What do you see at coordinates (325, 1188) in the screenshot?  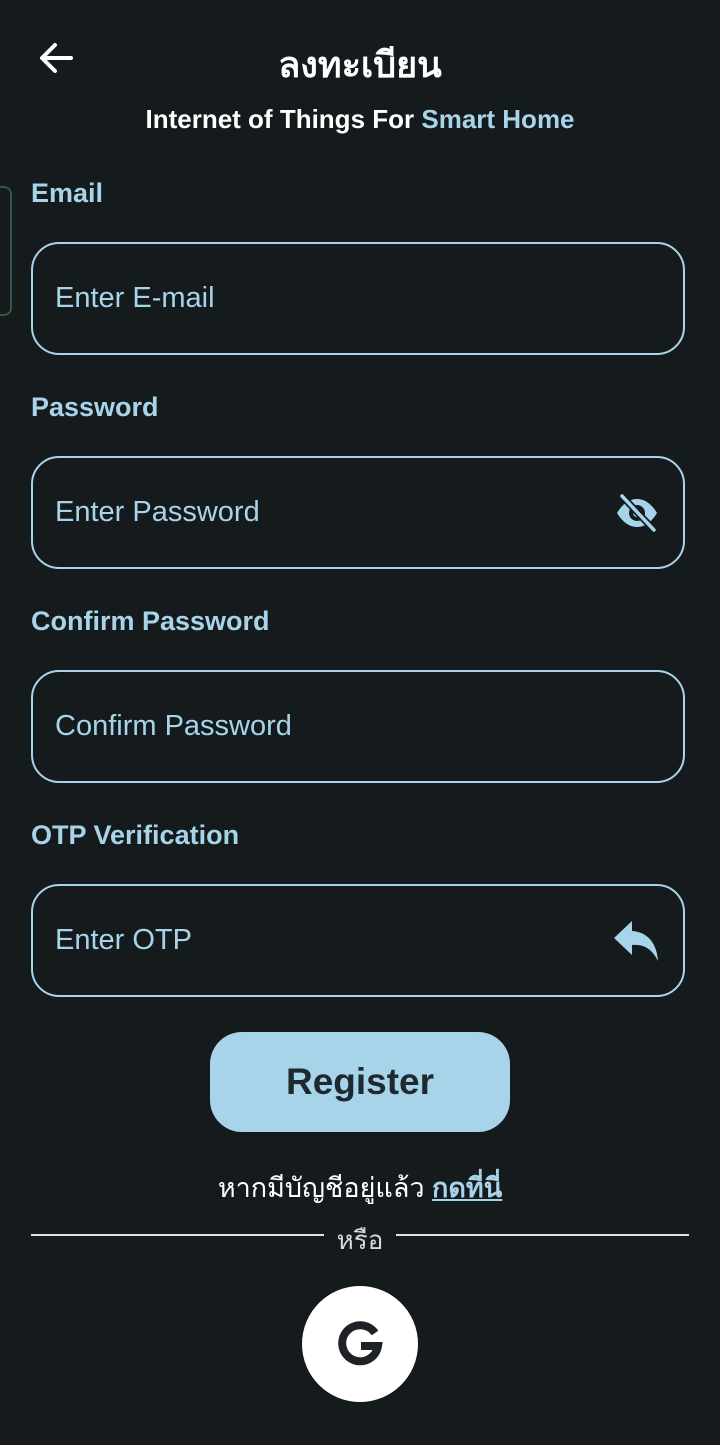 I see `login-prompt-text: หากมีบัญชีอยู่แล้ว` at bounding box center [325, 1188].